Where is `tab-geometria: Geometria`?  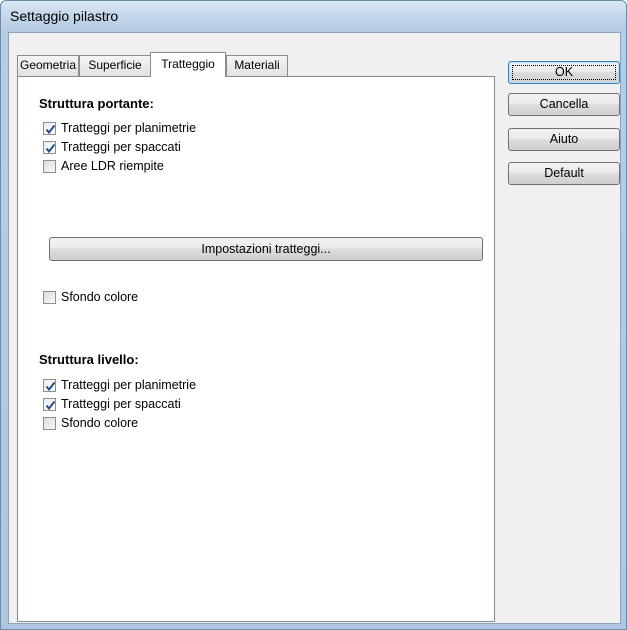
tab-geometria: Geometria is located at coordinates (48, 65).